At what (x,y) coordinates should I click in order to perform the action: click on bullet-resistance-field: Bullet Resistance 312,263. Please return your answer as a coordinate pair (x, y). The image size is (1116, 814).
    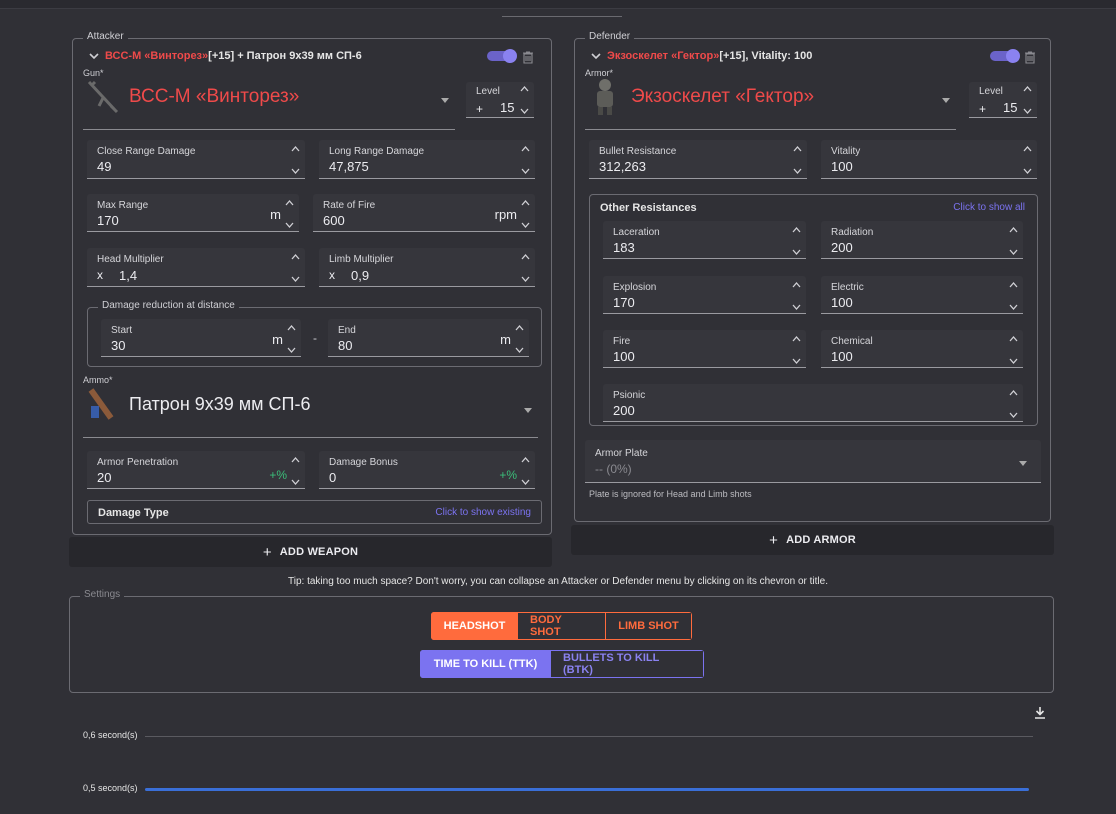
    Looking at the image, I should click on (698, 159).